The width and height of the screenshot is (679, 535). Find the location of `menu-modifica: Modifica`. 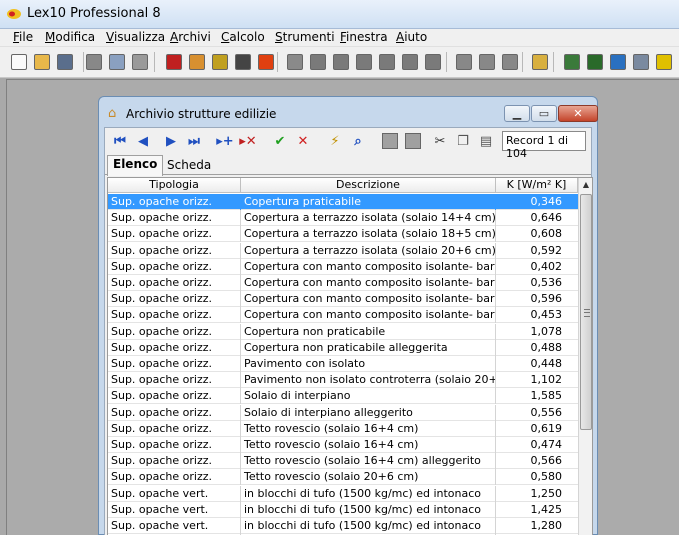

menu-modifica: Modifica is located at coordinates (70, 37).